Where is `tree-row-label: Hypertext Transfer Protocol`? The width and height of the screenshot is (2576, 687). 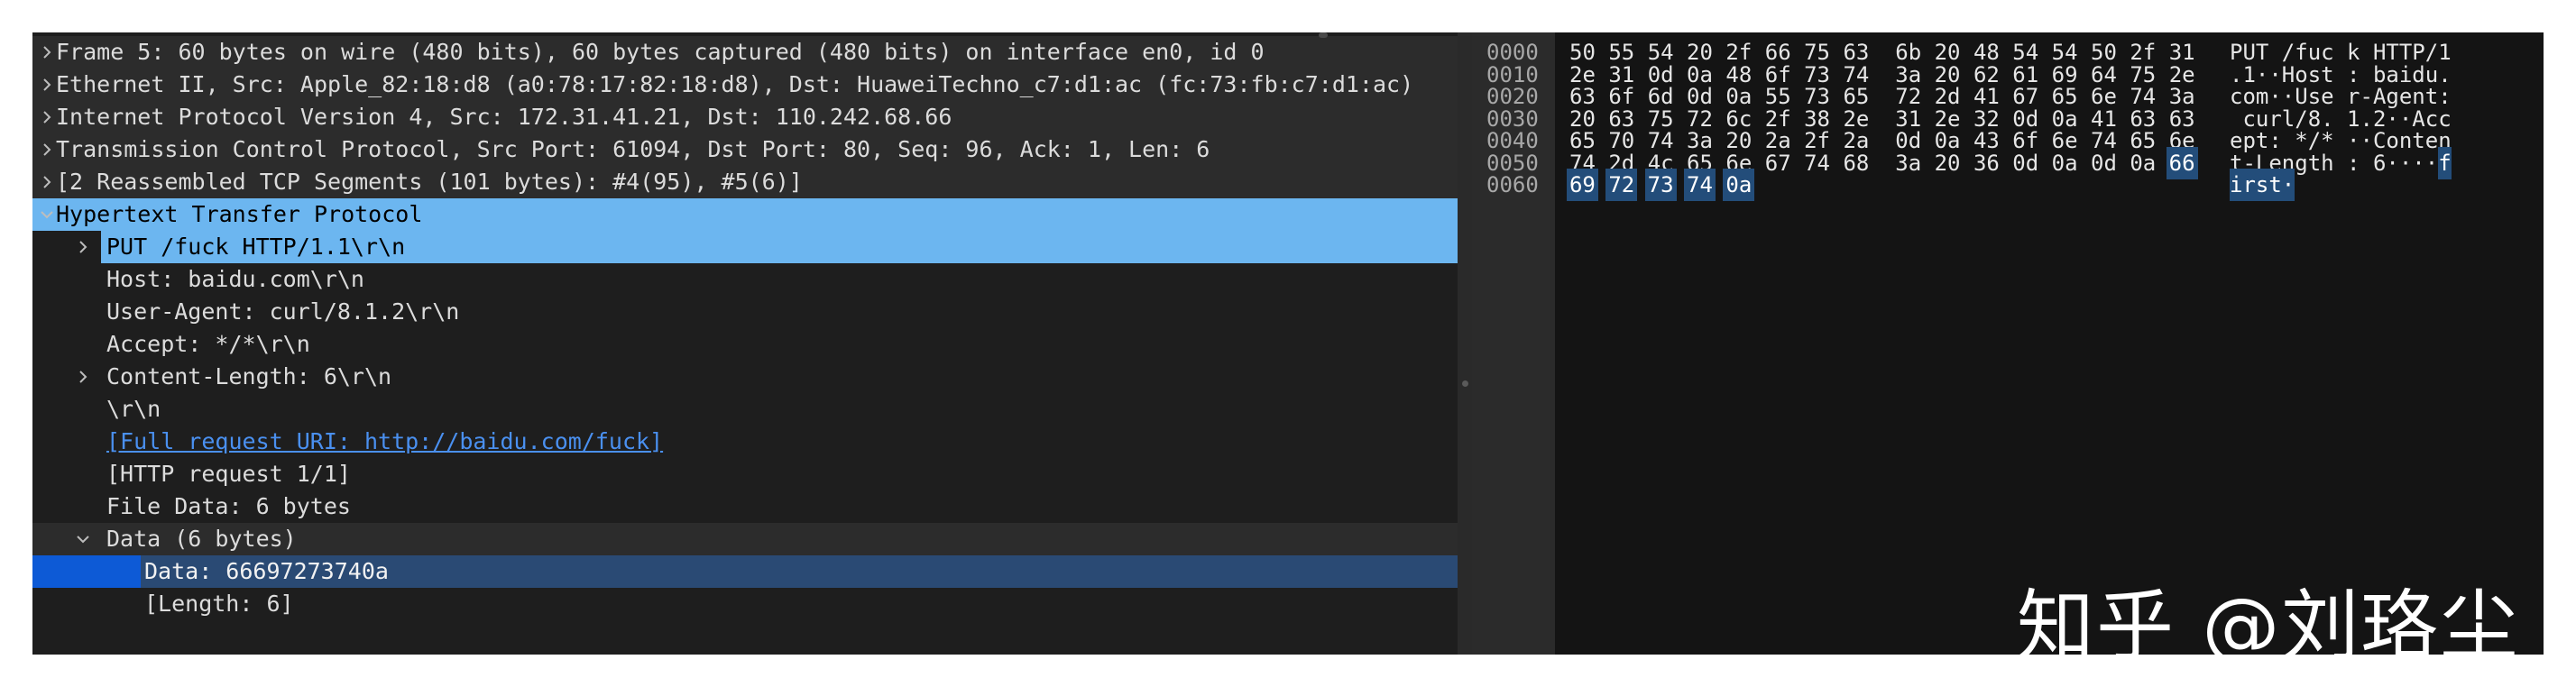 tree-row-label: Hypertext Transfer Protocol is located at coordinates (240, 214).